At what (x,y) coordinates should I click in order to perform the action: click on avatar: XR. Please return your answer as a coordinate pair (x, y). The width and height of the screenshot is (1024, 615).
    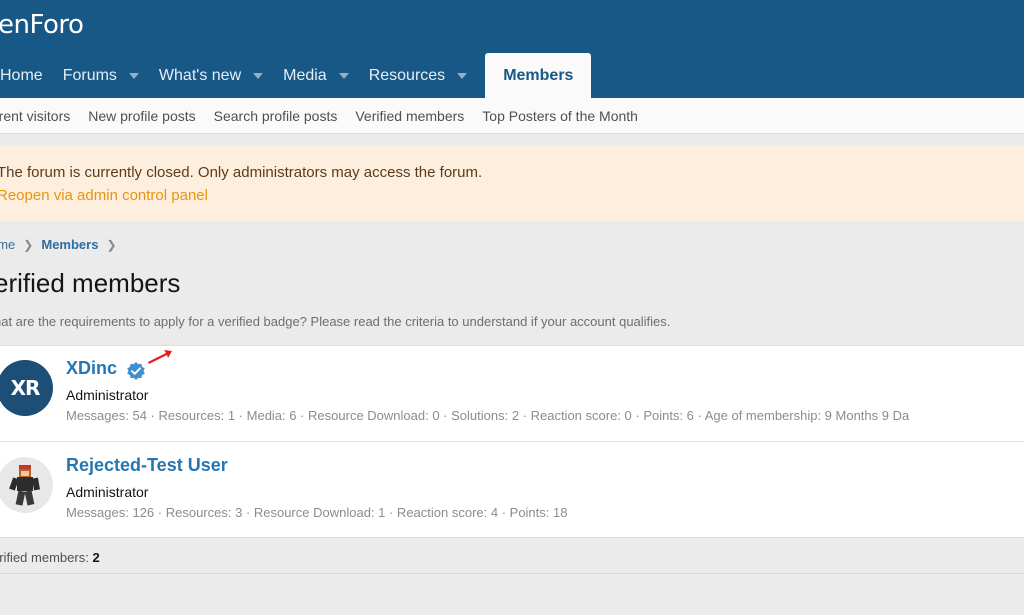
    Looking at the image, I should click on (26, 388).